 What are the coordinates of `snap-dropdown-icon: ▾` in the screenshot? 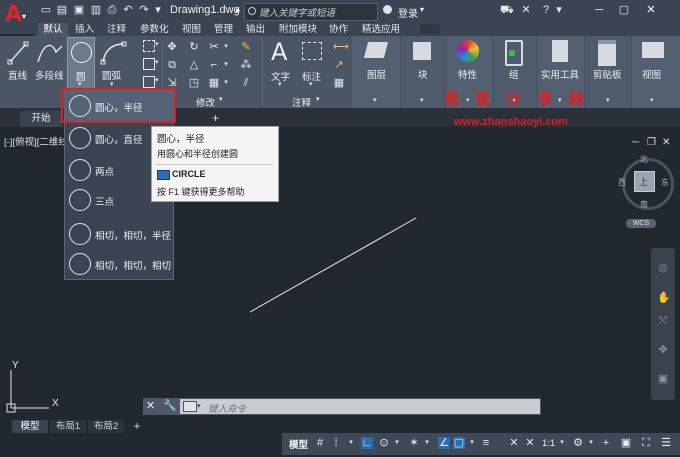 It's located at (351, 443).